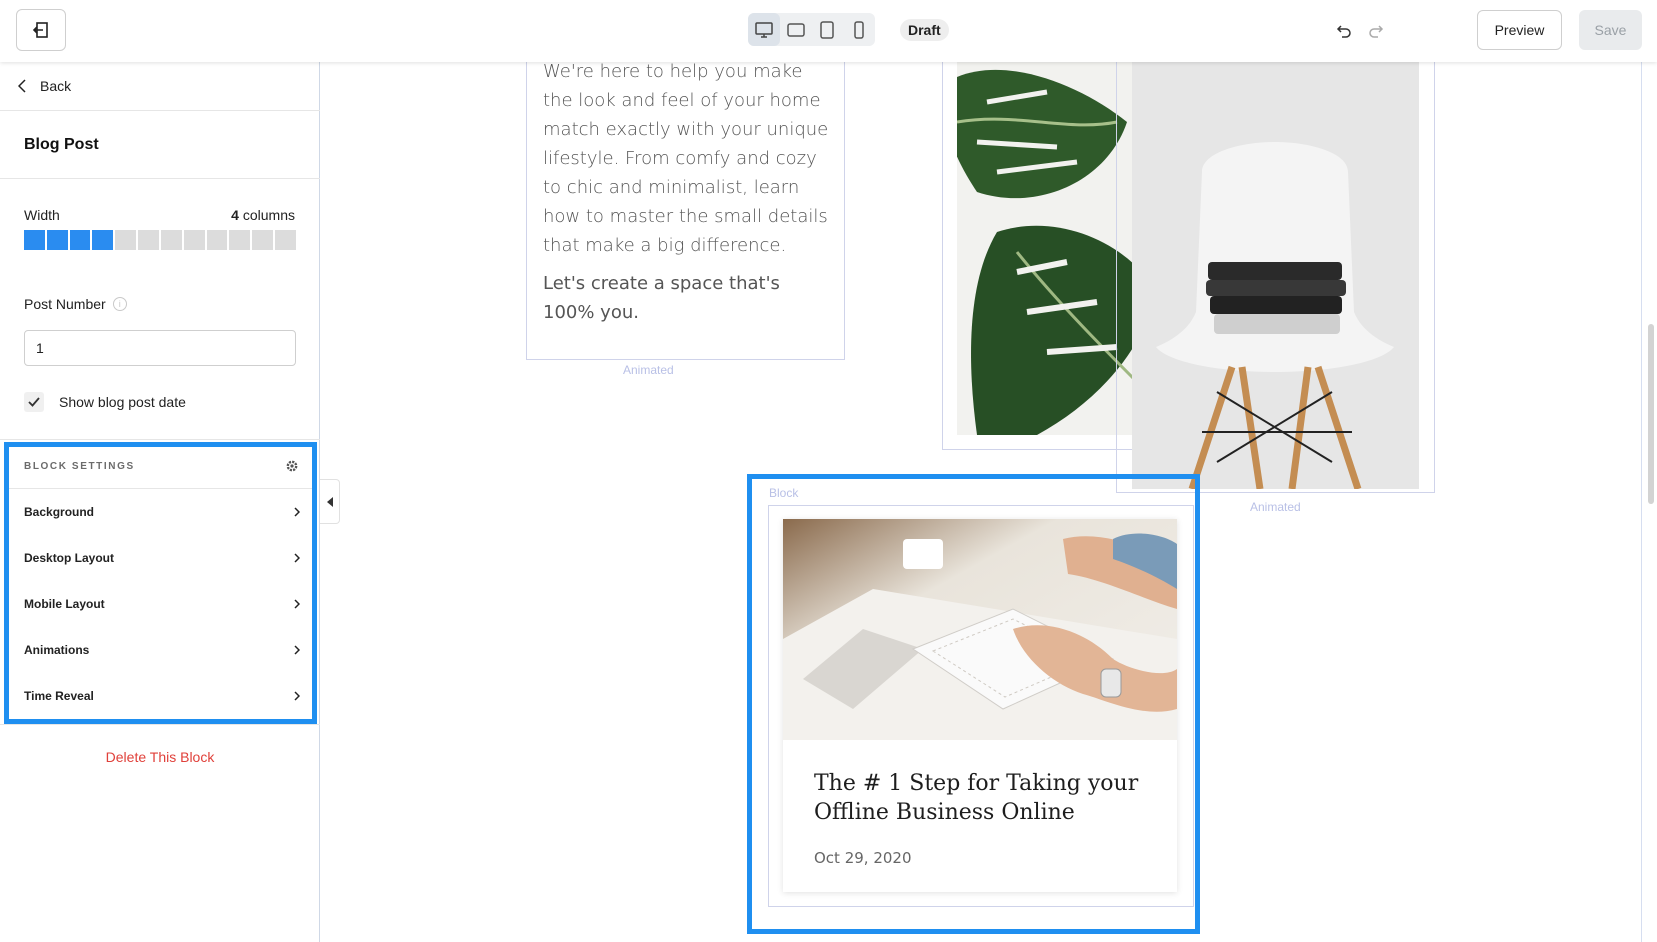 This screenshot has width=1657, height=942. I want to click on setting-label: Time Reveal, so click(59, 696).